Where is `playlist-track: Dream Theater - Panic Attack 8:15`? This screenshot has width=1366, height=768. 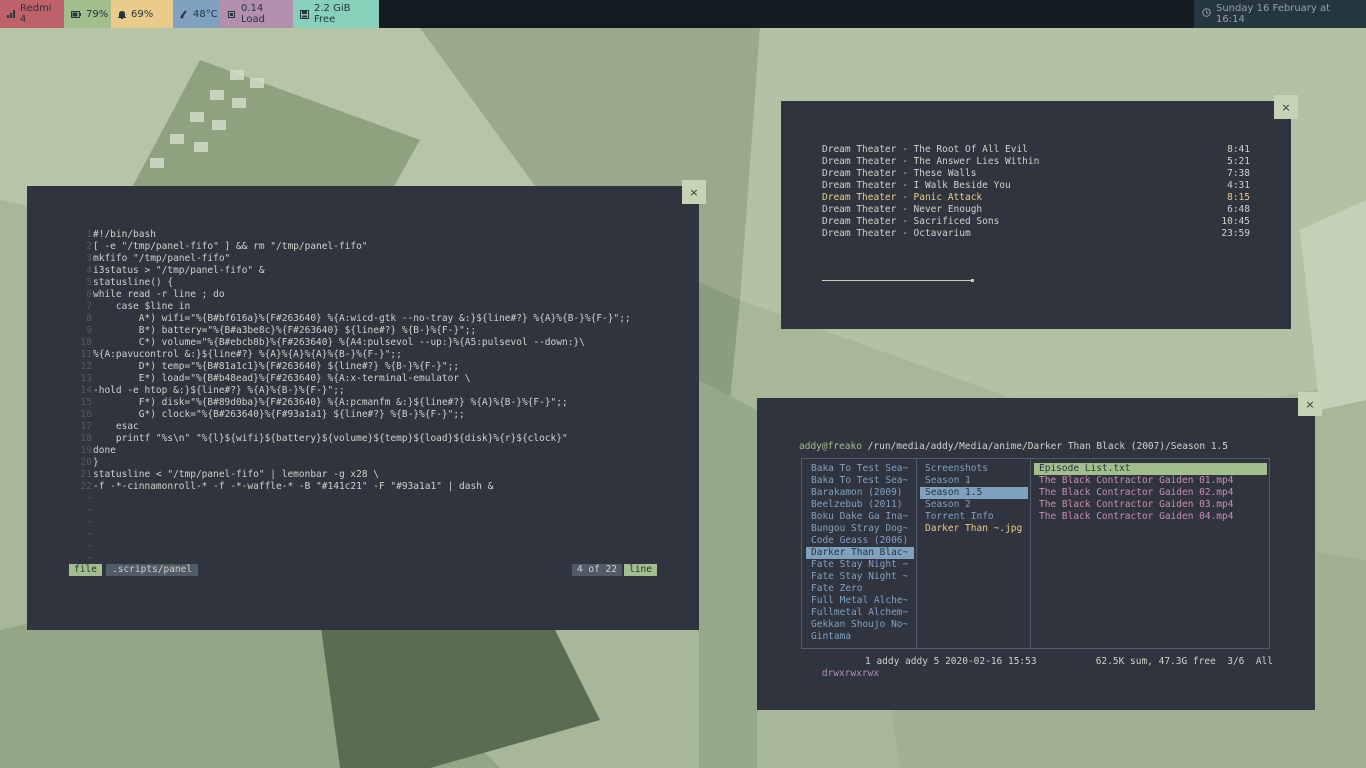 playlist-track: Dream Theater - Panic Attack 8:15 is located at coordinates (1036, 198).